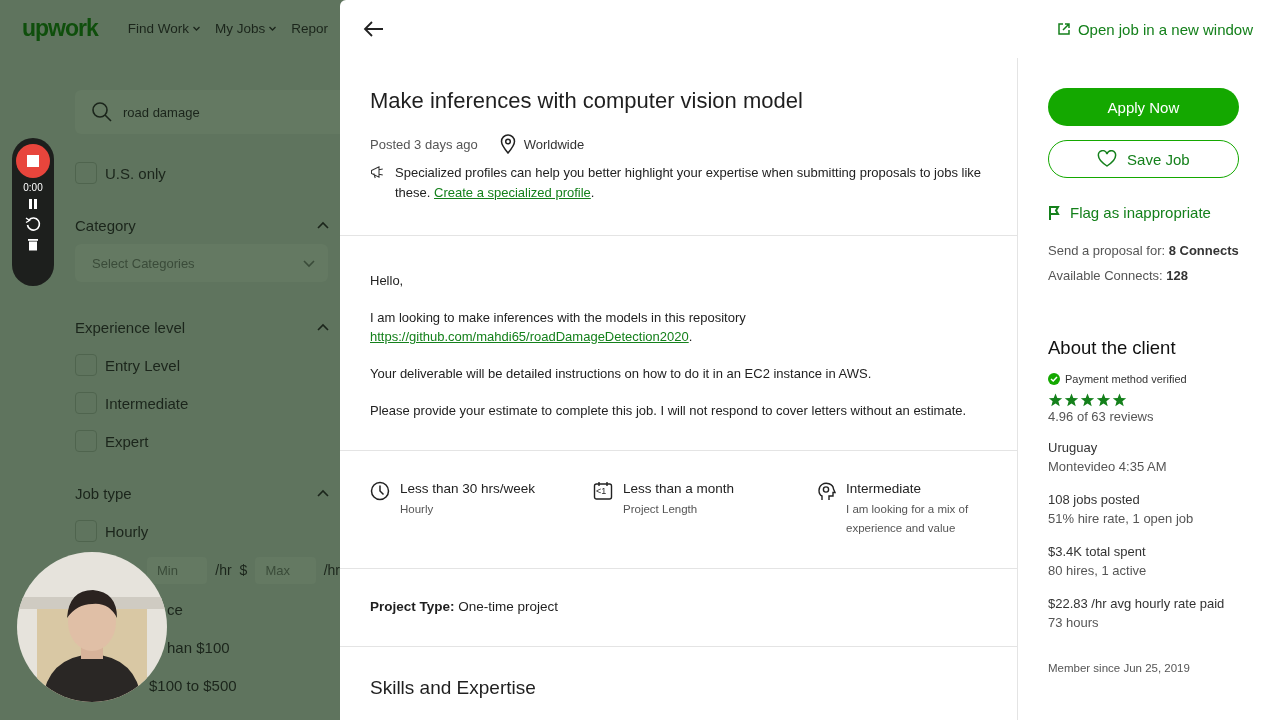  I want to click on posted-date: Posted 3 days ago, so click(424, 144).